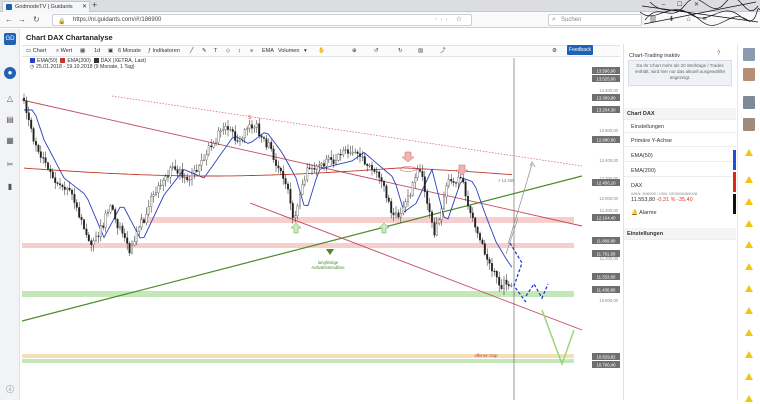  I want to click on help-icon: ?, so click(718, 54).